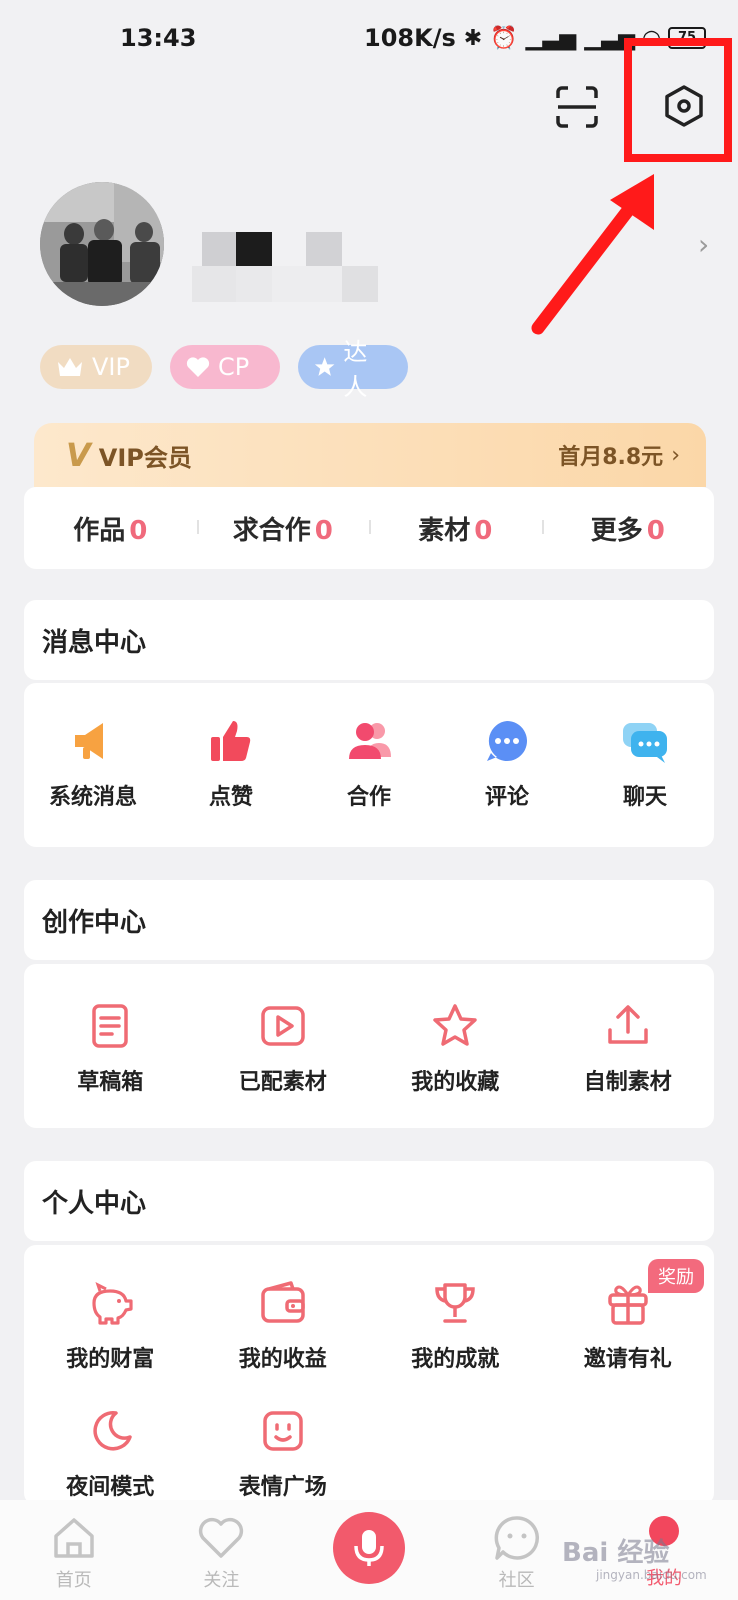  What do you see at coordinates (628, 1024) in the screenshot?
I see `upload-icon` at bounding box center [628, 1024].